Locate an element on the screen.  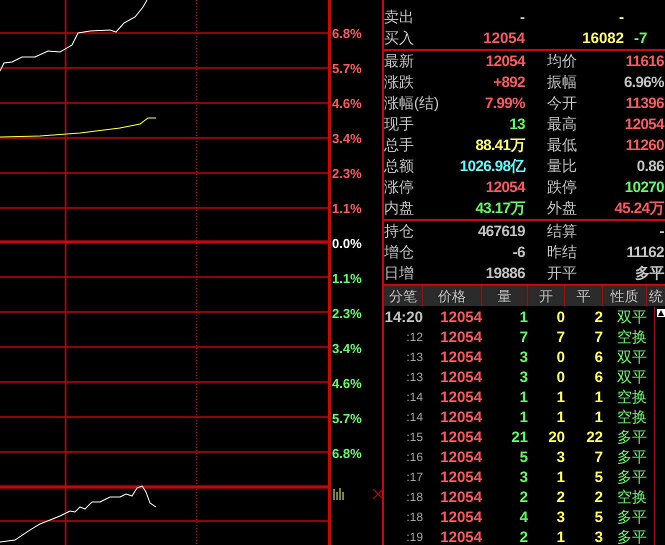
quote-label: 均价 is located at coordinates (562, 62).